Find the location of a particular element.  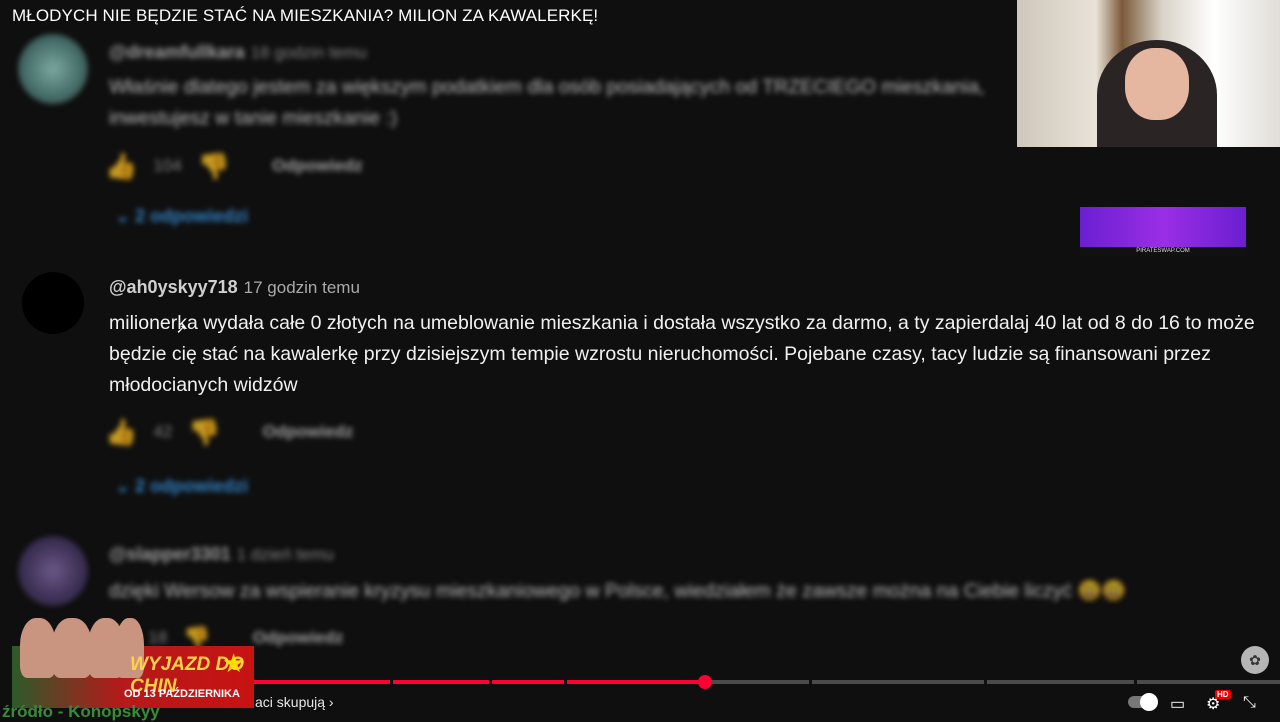

chapter-title: aci skupują › is located at coordinates (294, 702).